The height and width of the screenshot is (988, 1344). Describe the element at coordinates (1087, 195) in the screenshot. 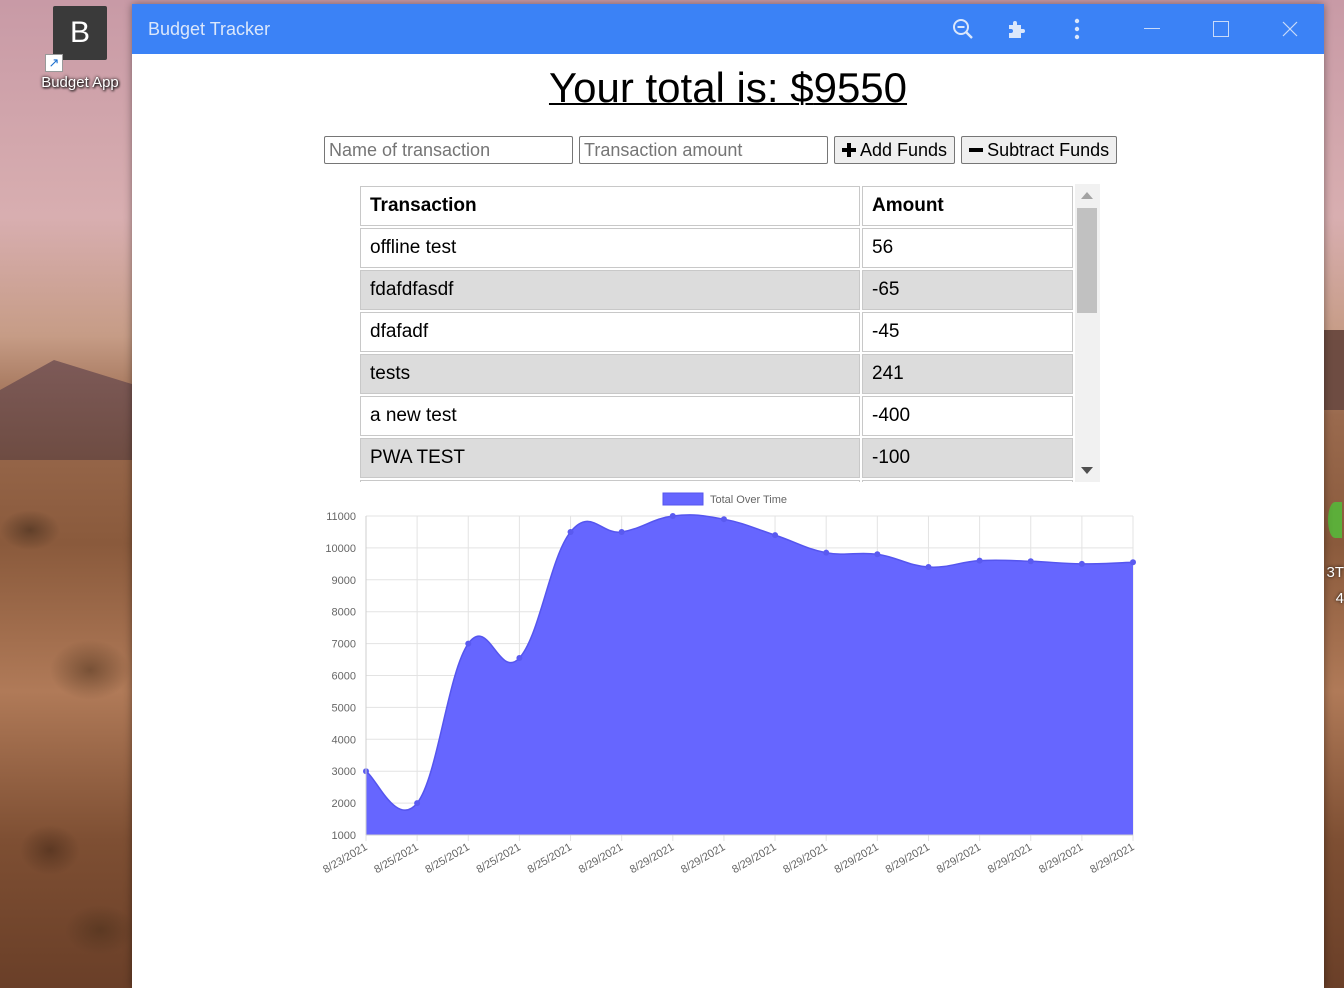

I see `scroll-up-arrow-icon` at that location.